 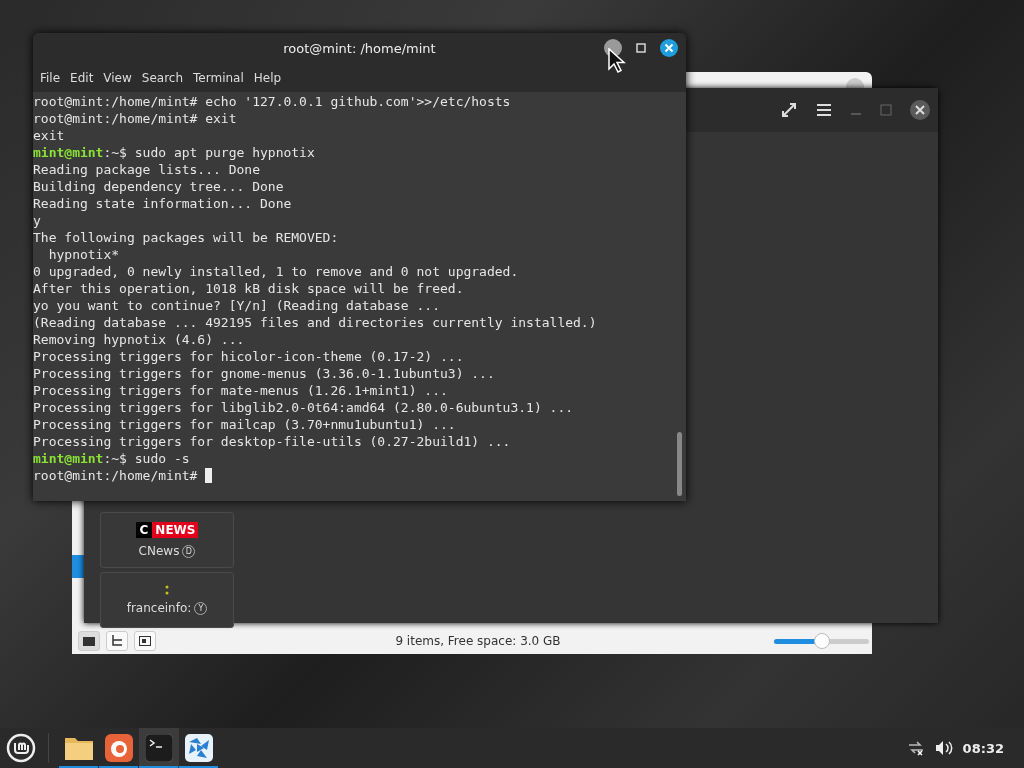 I want to click on logo-icon, so click(x=167, y=590).